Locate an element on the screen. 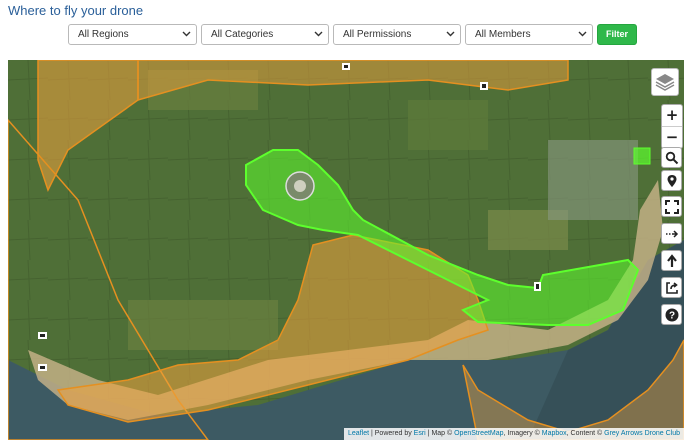 Image resolution: width=690 pixels, height=441 pixels. share-button is located at coordinates (671, 287).